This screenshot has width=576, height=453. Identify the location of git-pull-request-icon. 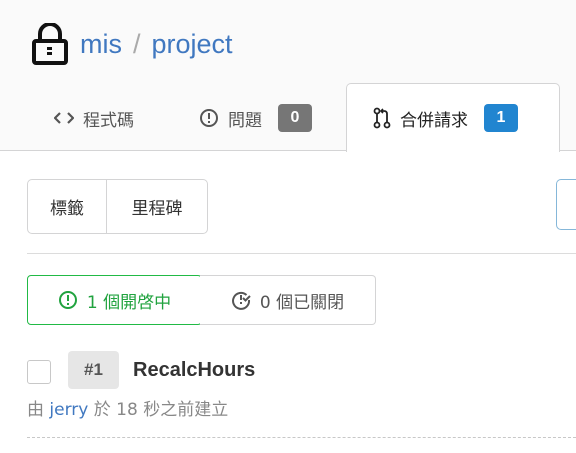
(382, 118).